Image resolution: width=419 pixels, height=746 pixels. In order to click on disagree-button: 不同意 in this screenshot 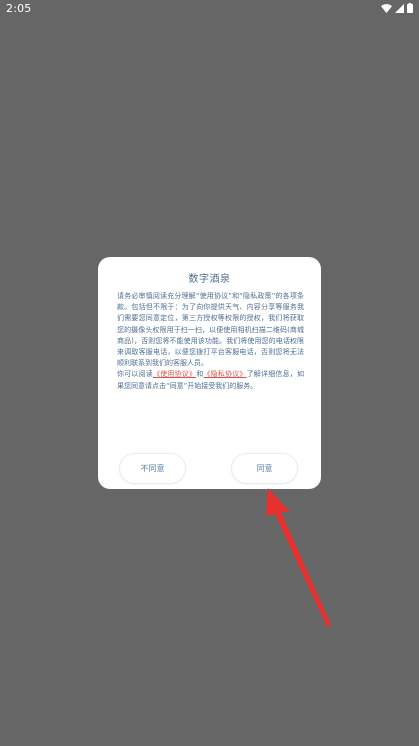, I will do `click(152, 468)`.